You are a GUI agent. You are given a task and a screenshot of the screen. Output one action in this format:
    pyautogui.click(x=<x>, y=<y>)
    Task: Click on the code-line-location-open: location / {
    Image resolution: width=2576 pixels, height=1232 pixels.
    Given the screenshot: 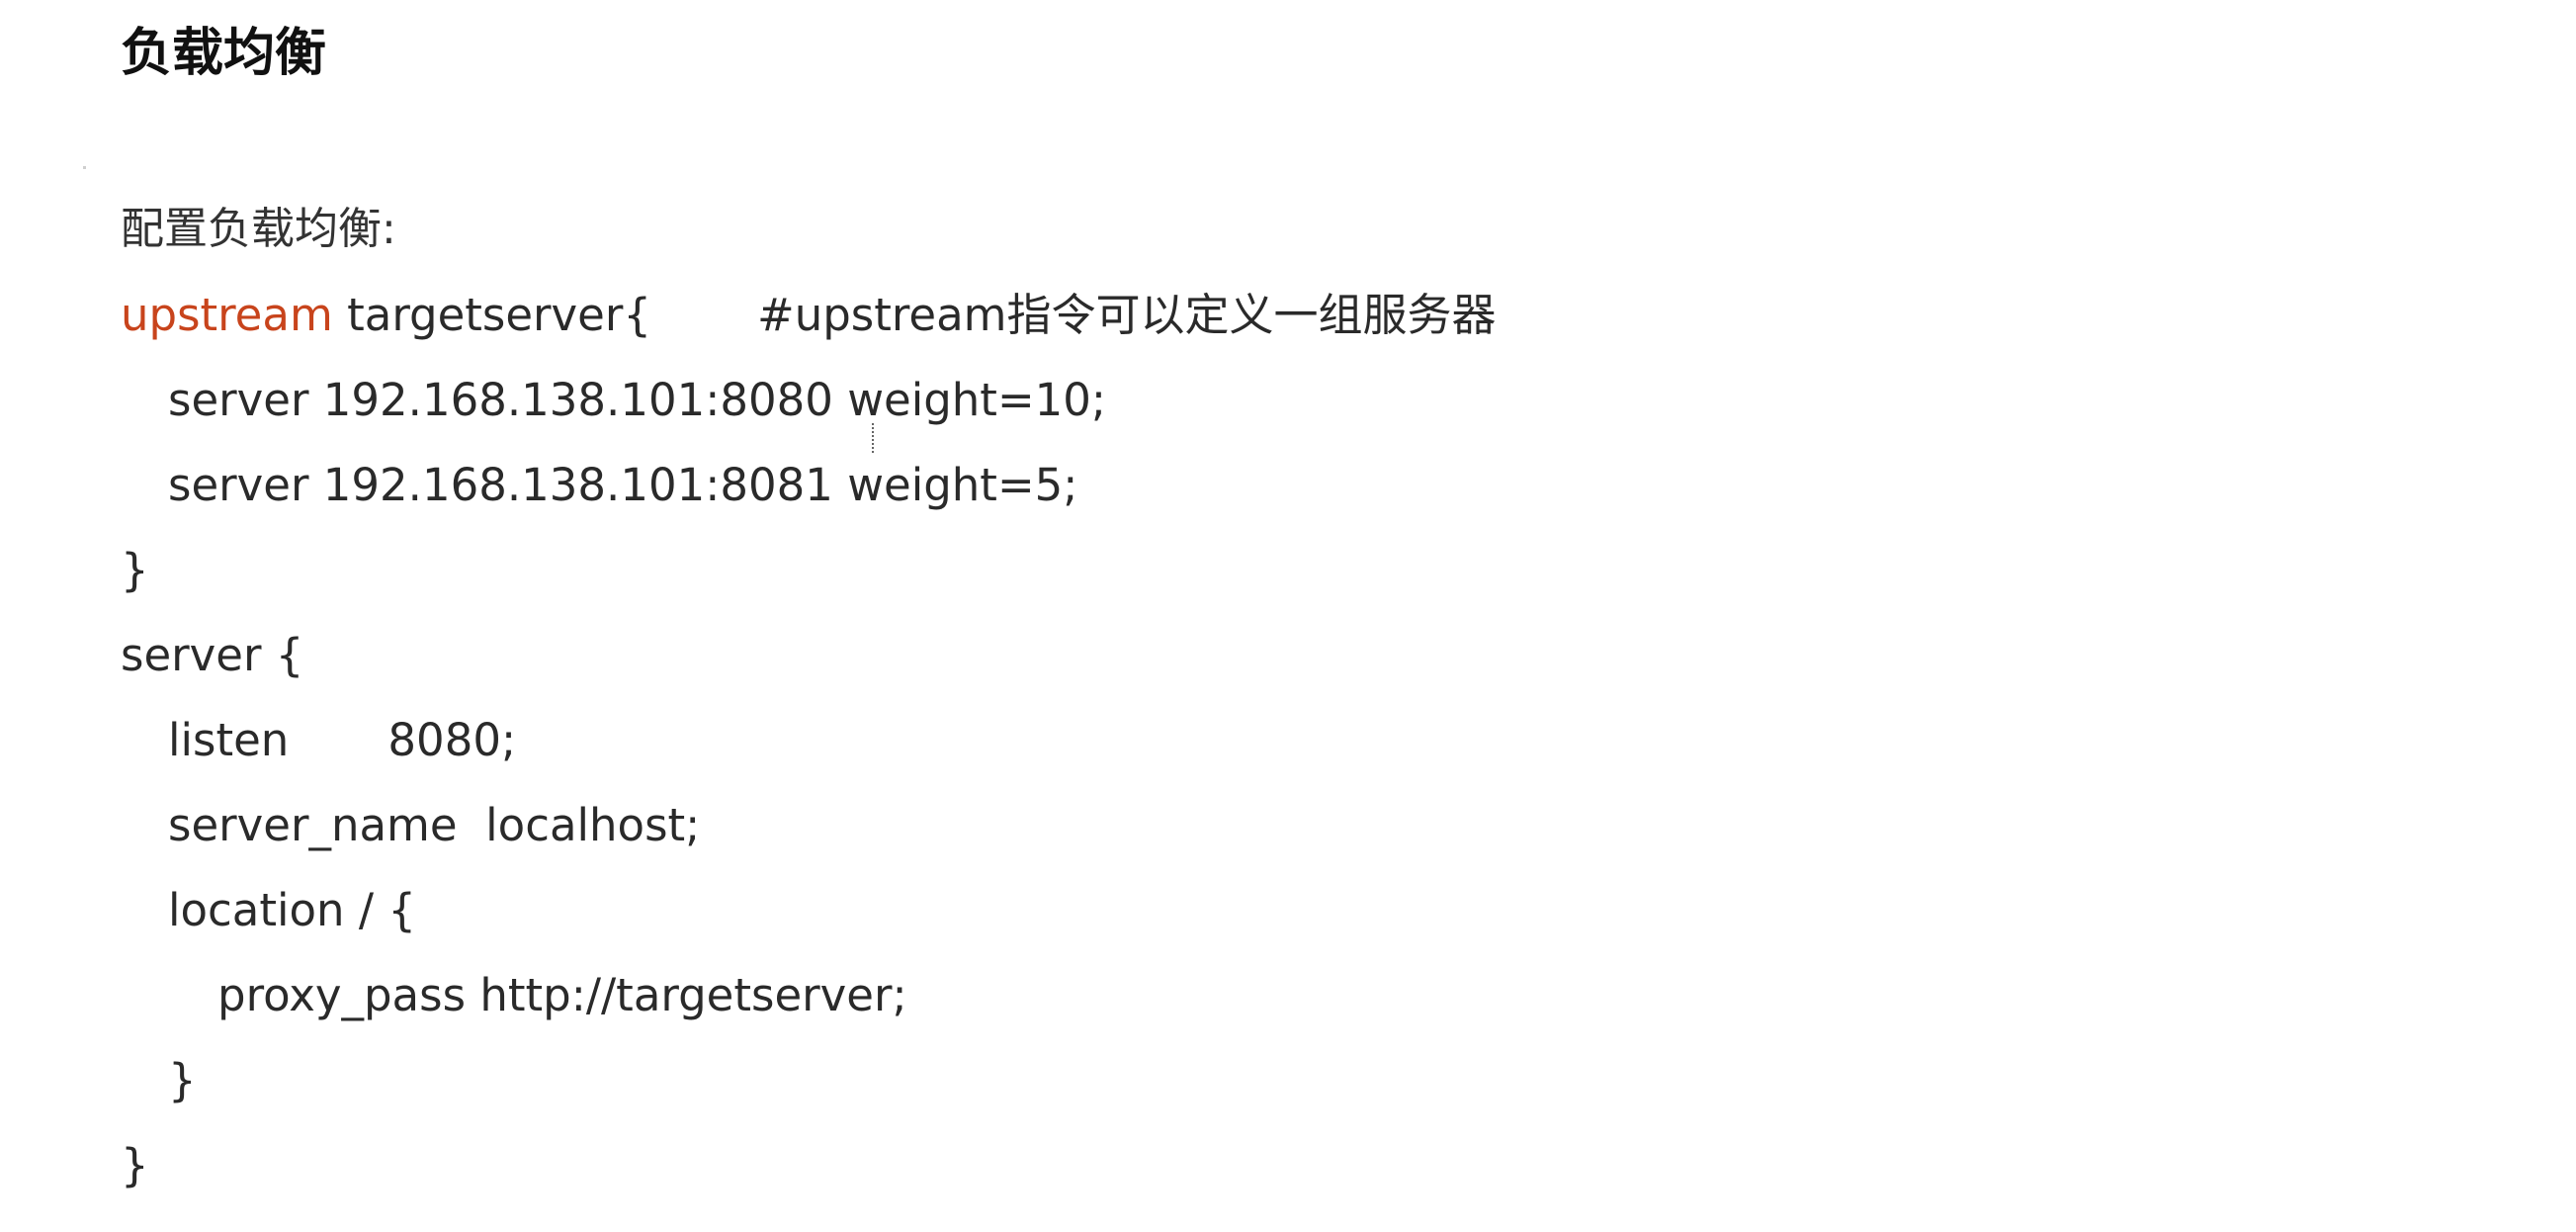 What is the action you would take?
    pyautogui.click(x=292, y=910)
    